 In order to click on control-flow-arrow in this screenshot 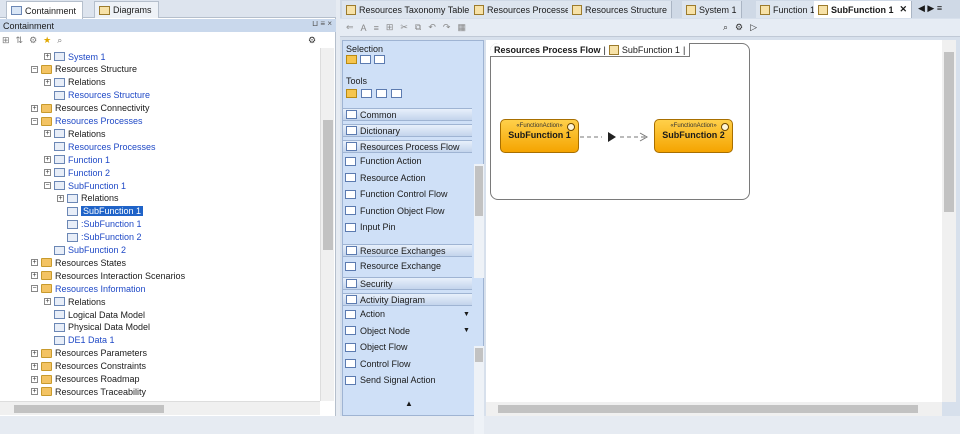, I will do `click(617, 137)`.